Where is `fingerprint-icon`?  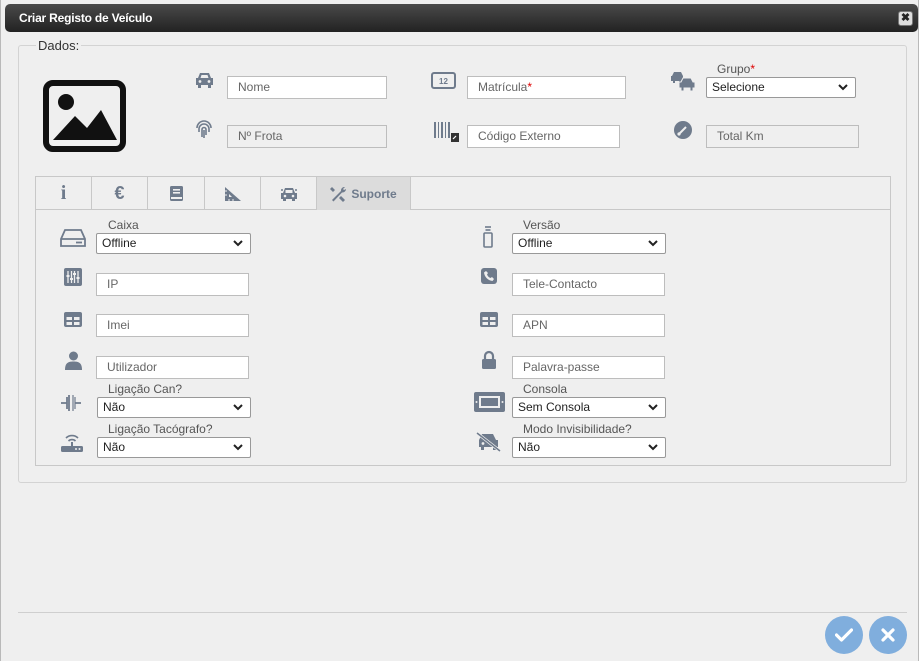 fingerprint-icon is located at coordinates (204, 130).